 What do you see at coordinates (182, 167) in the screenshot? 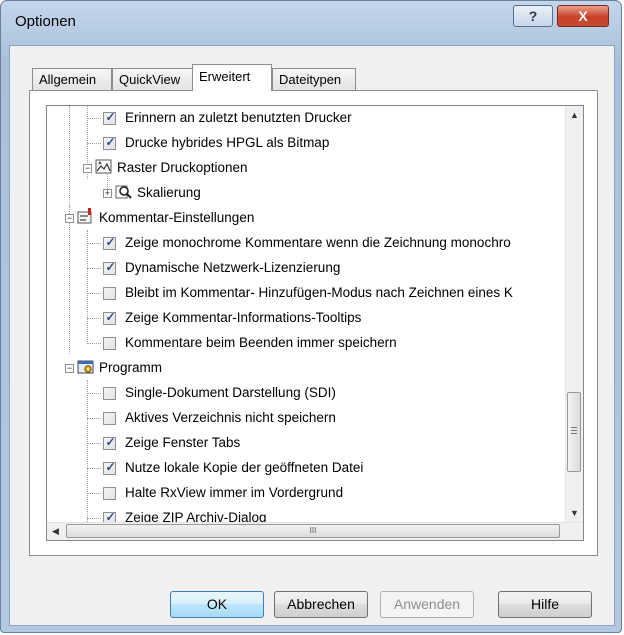
I see `tree-item-label: Raster Druckoptionen` at bounding box center [182, 167].